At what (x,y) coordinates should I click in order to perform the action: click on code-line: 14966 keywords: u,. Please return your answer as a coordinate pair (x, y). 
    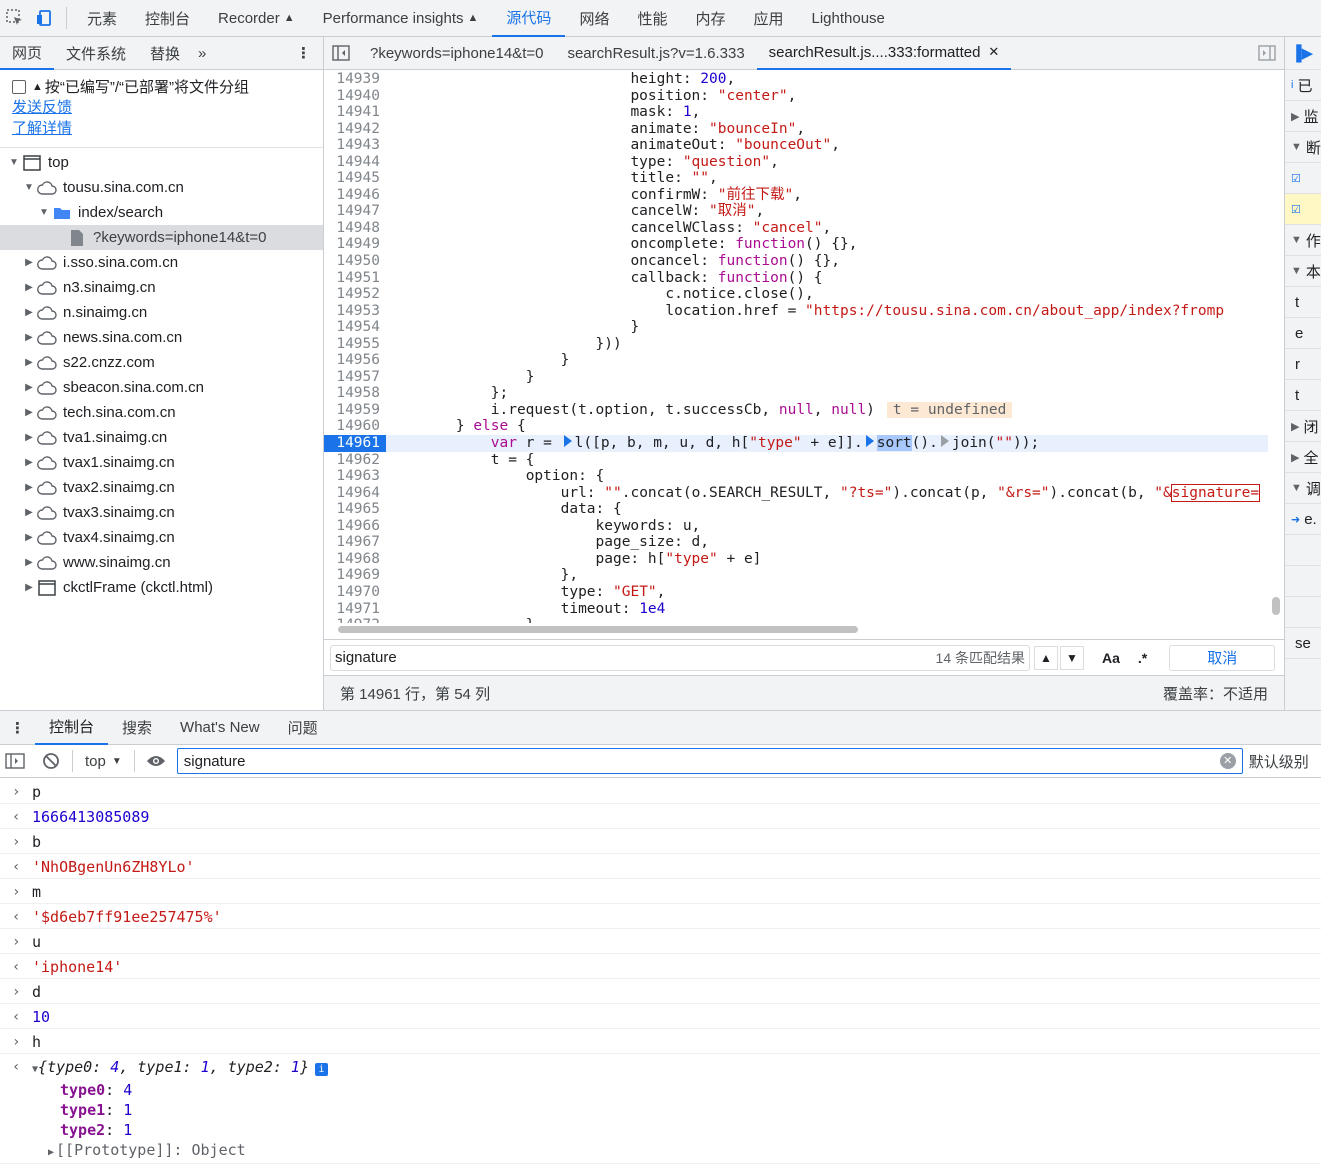
    Looking at the image, I should click on (796, 526).